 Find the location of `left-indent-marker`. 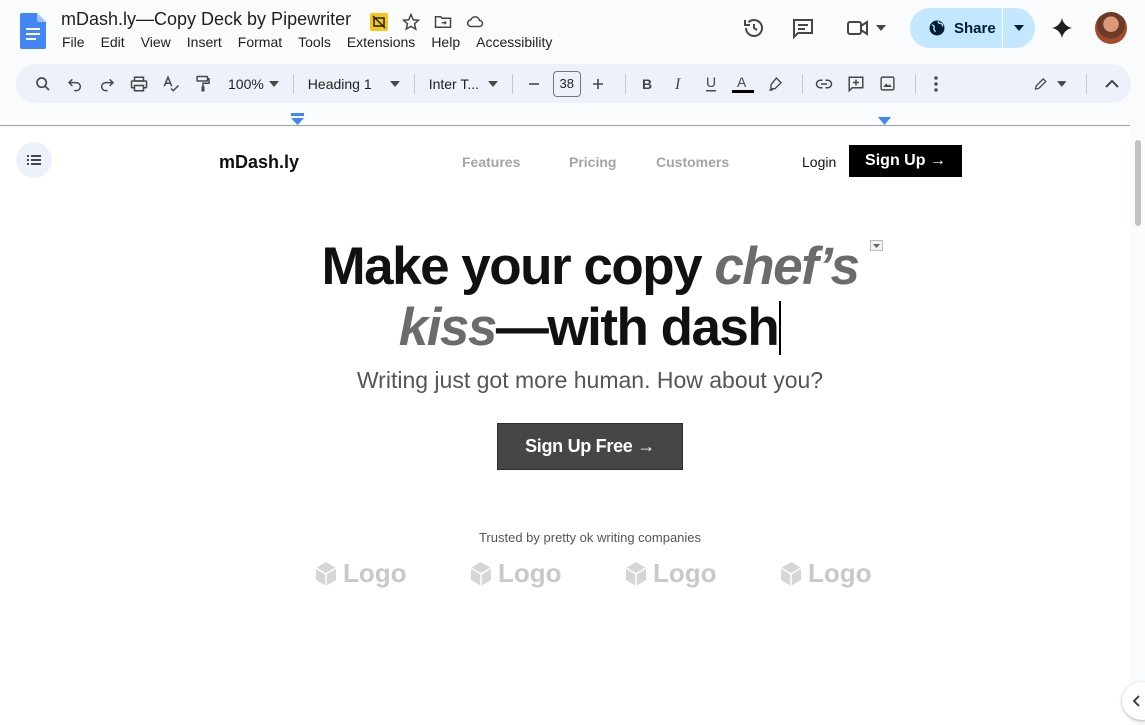

left-indent-marker is located at coordinates (297, 119).